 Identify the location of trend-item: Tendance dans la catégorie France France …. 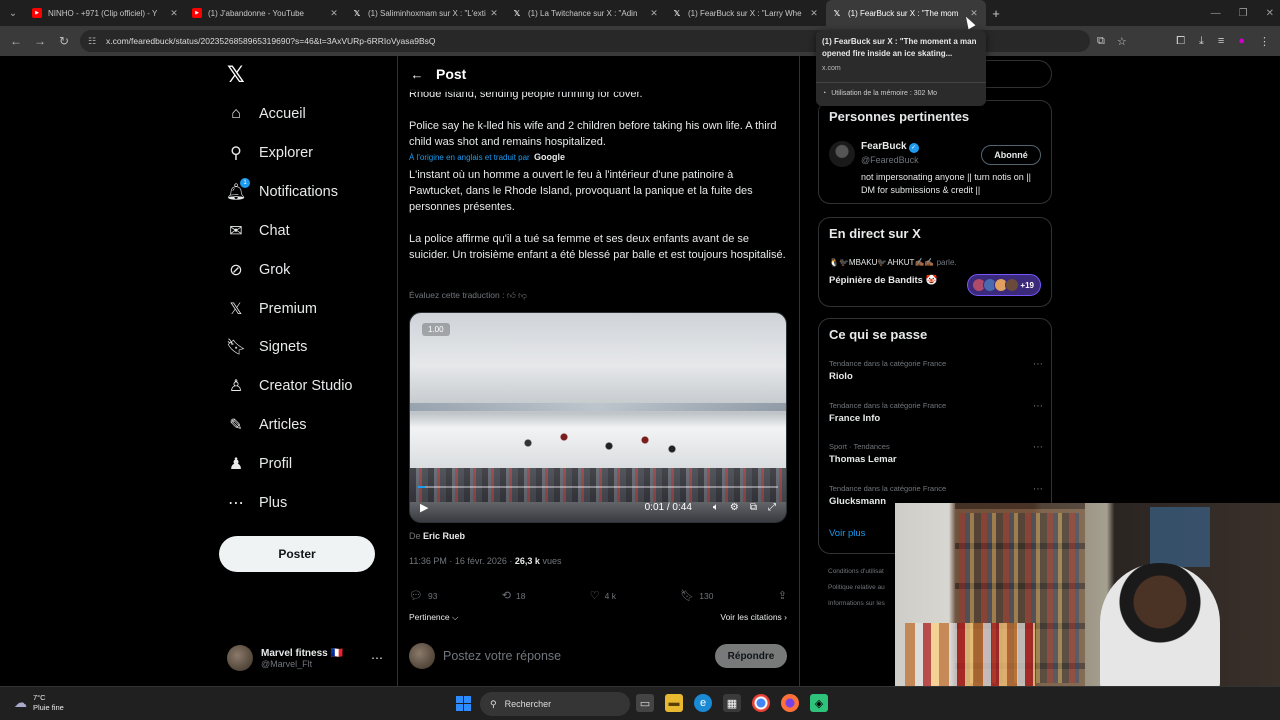
(936, 412).